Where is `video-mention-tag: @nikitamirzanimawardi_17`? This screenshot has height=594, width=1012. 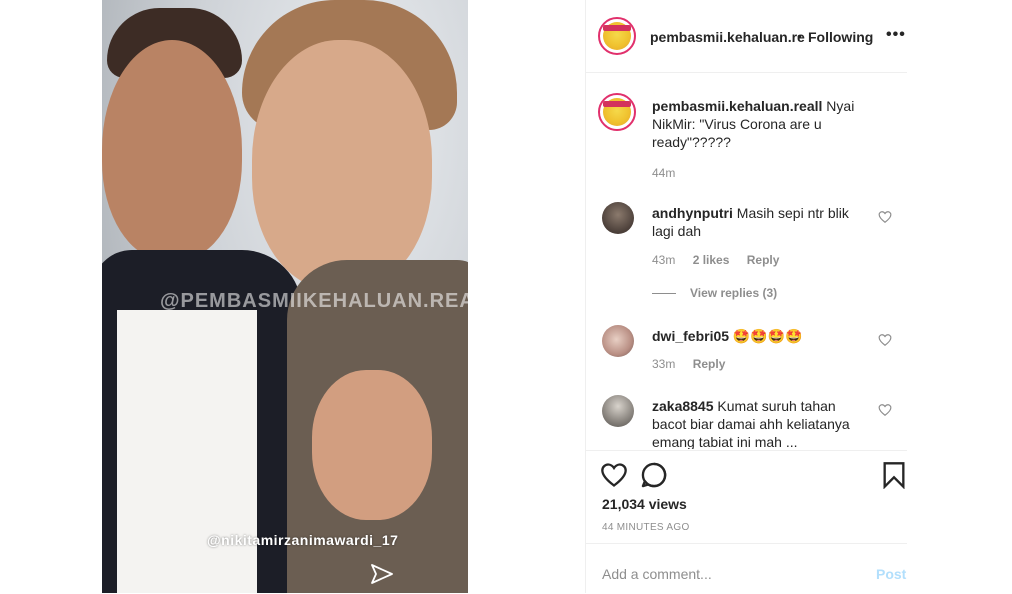
video-mention-tag: @nikitamirzanimawardi_17 is located at coordinates (303, 540).